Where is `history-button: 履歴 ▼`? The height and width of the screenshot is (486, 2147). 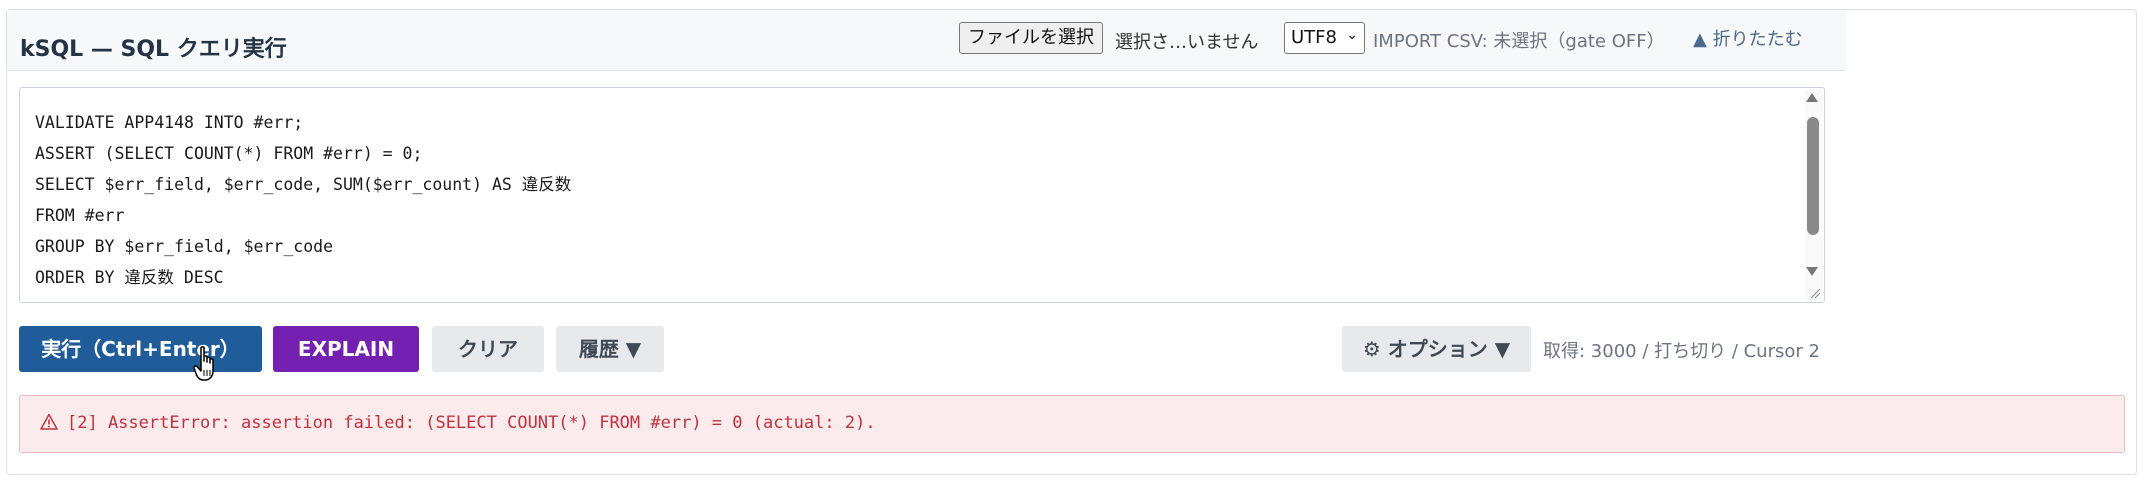
history-button: 履歴 ▼ is located at coordinates (610, 349).